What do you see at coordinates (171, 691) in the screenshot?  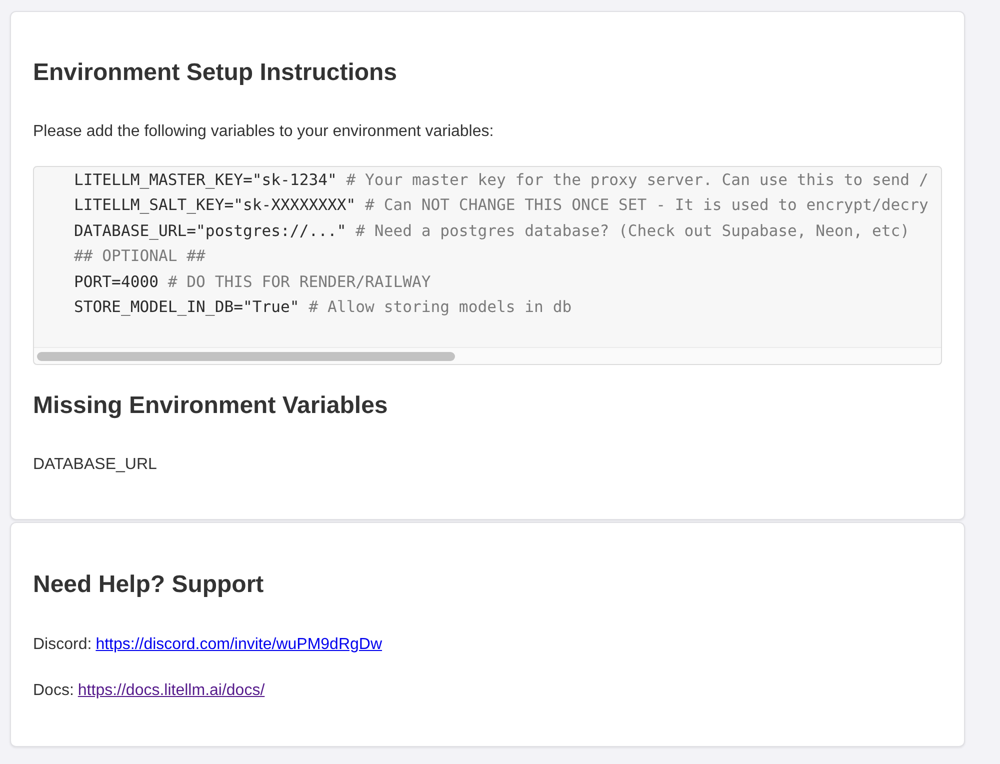 I see `support-link: https://docs.litellm.ai/docs/` at bounding box center [171, 691].